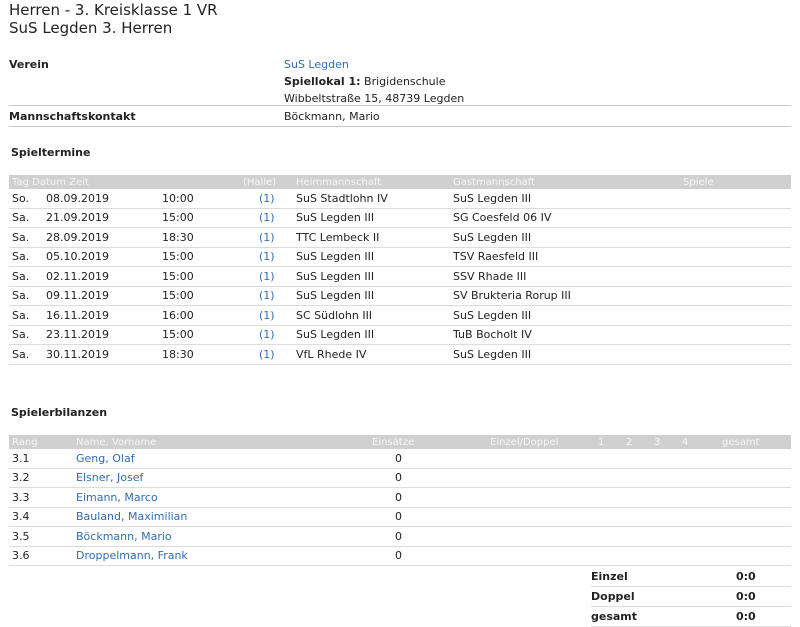 Image resolution: width=800 pixels, height=627 pixels. Describe the element at coordinates (665, 442) in the screenshot. I see `col-pos-3: 3` at that location.